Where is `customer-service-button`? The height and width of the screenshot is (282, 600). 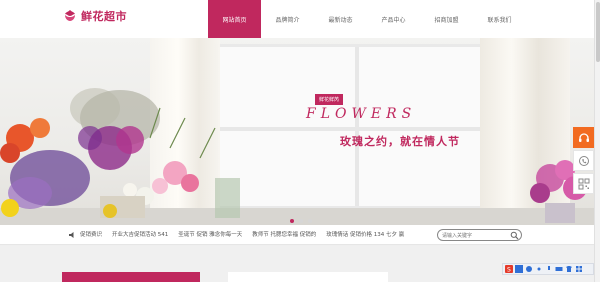 customer-service-button is located at coordinates (583, 137).